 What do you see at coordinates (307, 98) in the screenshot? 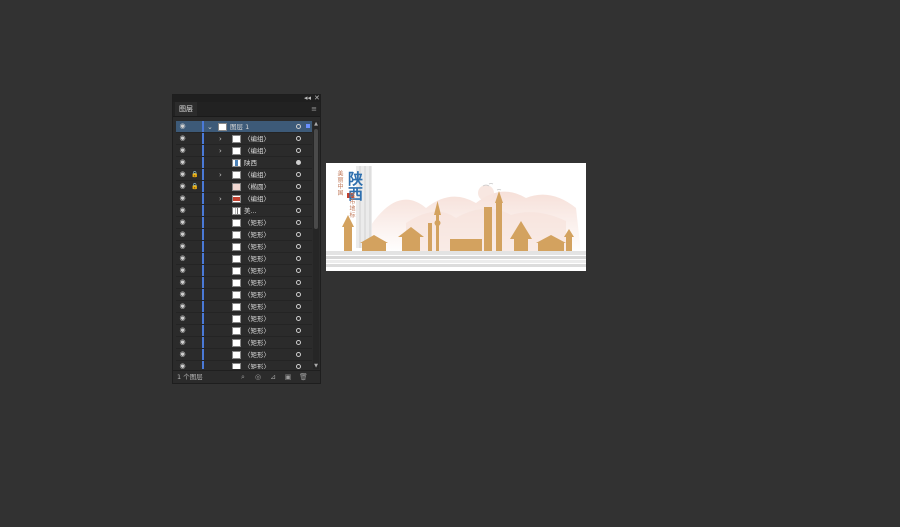
I see `collapse-panel-icon: ◂◂` at bounding box center [307, 98].